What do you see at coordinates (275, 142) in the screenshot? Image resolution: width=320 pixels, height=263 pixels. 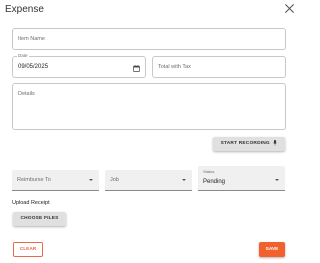 I see `microphone-icon` at bounding box center [275, 142].